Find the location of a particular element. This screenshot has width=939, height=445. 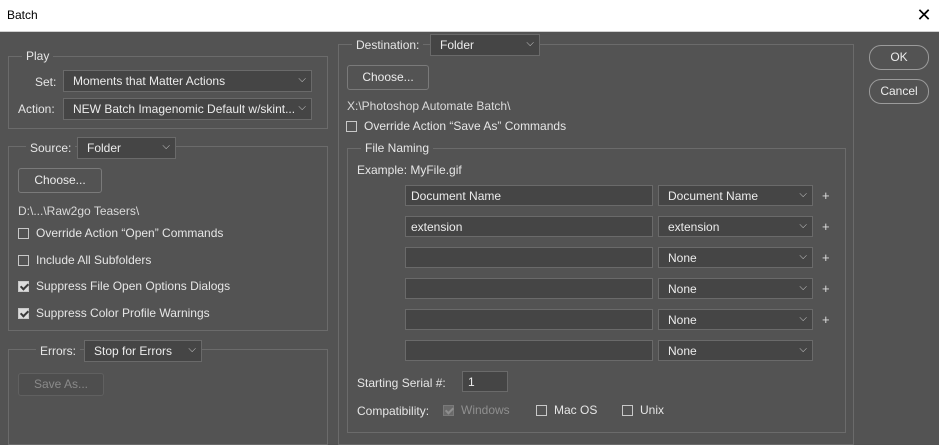

destination-path: X:\Photoshop Automate Batch\ is located at coordinates (429, 106).